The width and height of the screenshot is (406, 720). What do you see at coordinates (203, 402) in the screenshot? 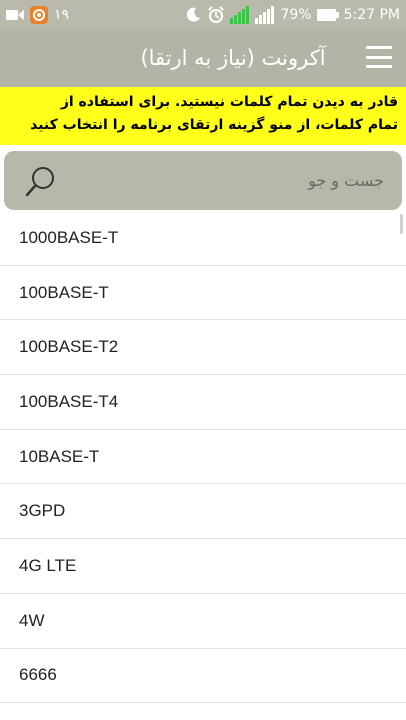
I see `list-item: 100BASE-T4` at bounding box center [203, 402].